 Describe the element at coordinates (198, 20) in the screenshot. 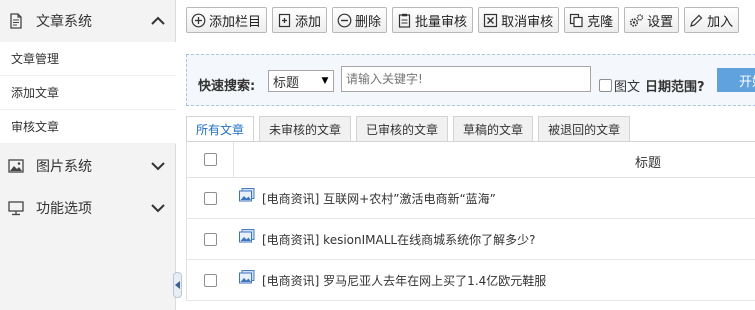

I see `plus-circle-icon` at that location.